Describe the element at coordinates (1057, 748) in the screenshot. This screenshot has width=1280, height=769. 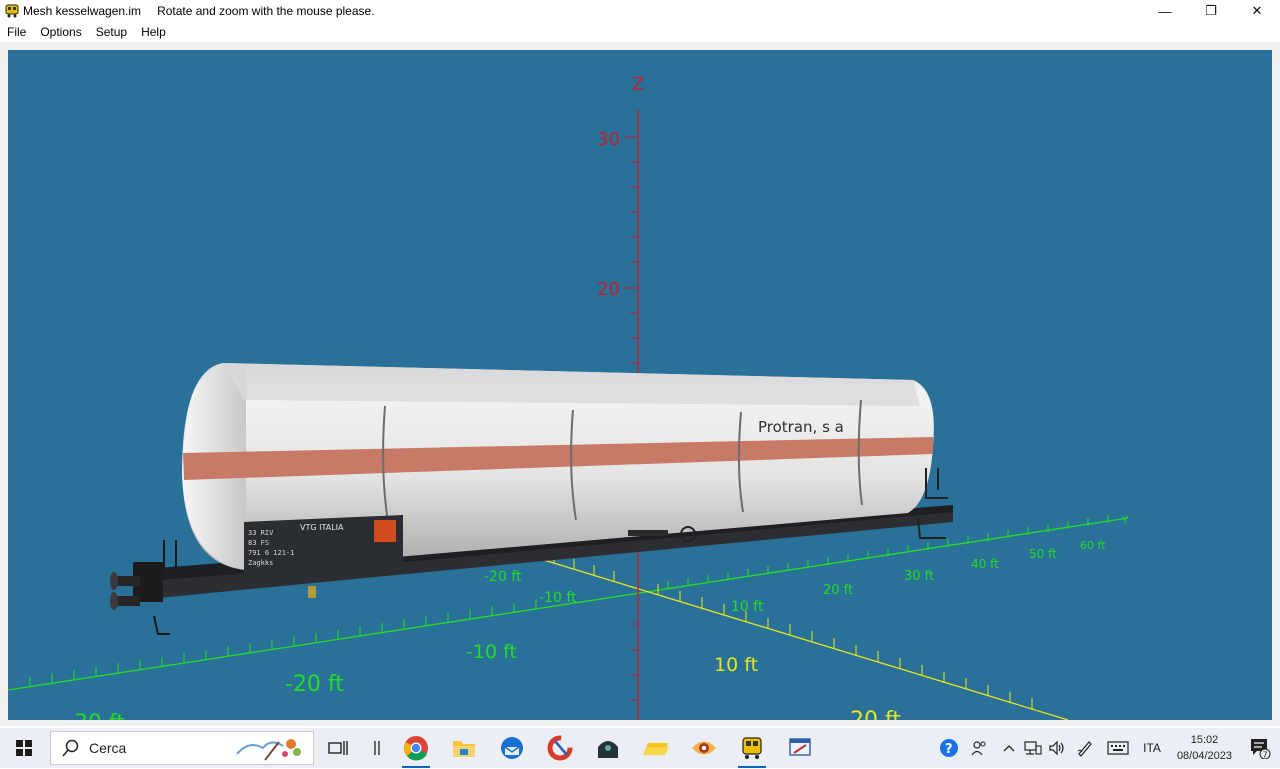
I see `volume-icon` at that location.